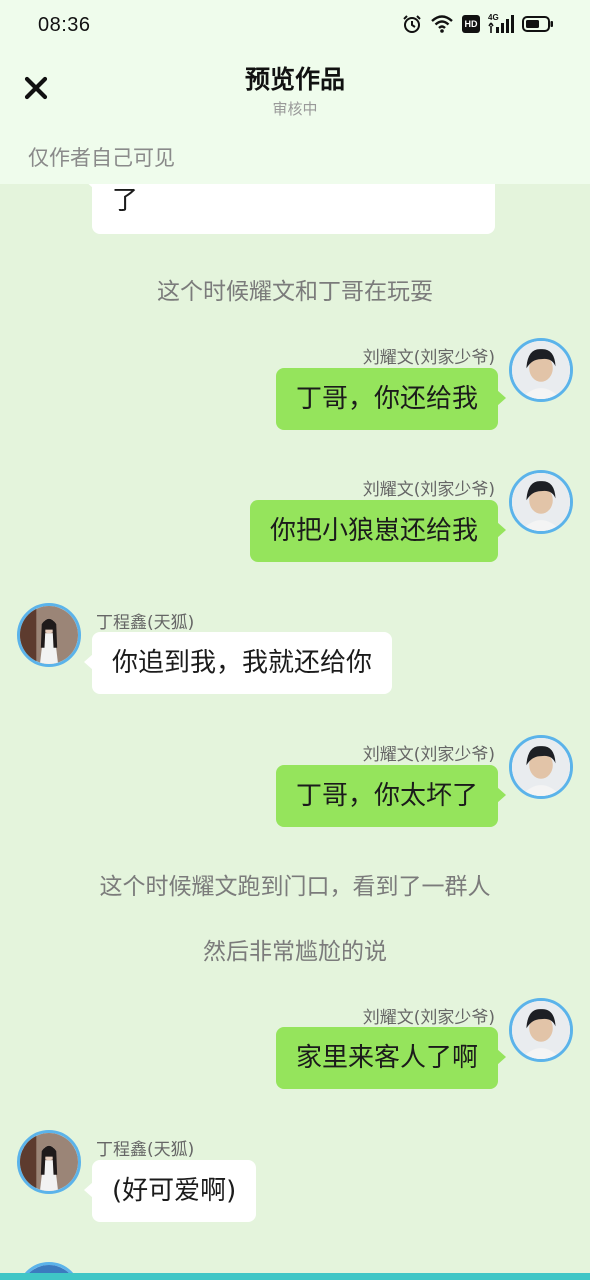  I want to click on message-bubble: 你追到我，我就还给你, so click(238, 663).